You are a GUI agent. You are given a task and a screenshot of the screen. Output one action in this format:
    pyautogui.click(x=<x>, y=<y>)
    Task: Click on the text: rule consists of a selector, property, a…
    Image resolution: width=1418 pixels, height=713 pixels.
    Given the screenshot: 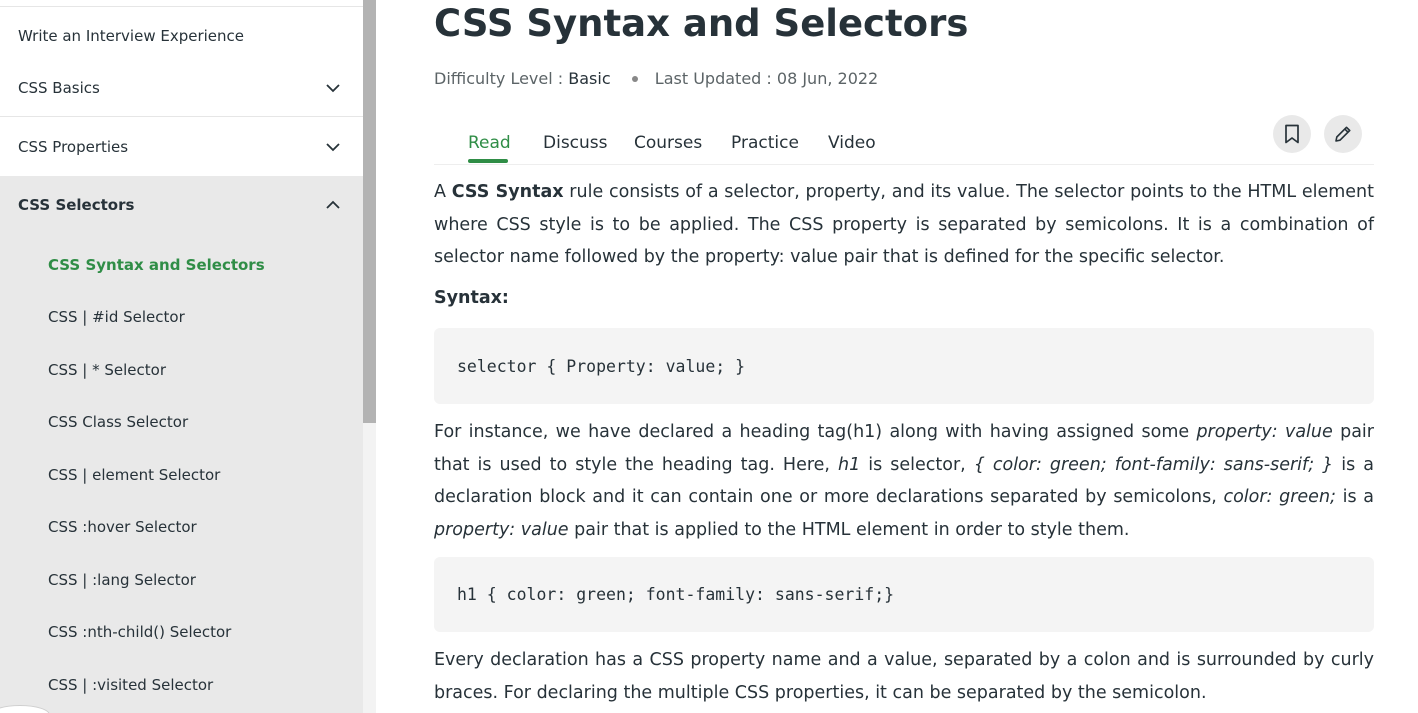 What is the action you would take?
    pyautogui.click(x=904, y=224)
    